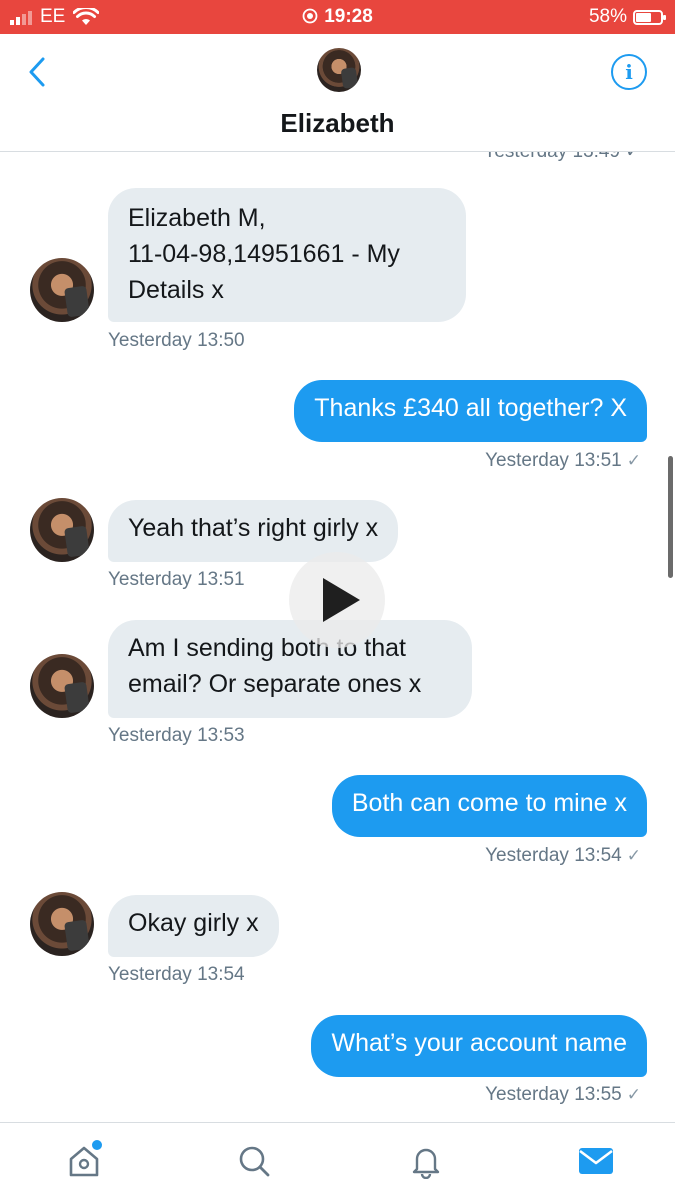  I want to click on message-timestamp: Yesterday 13:53, so click(176, 735).